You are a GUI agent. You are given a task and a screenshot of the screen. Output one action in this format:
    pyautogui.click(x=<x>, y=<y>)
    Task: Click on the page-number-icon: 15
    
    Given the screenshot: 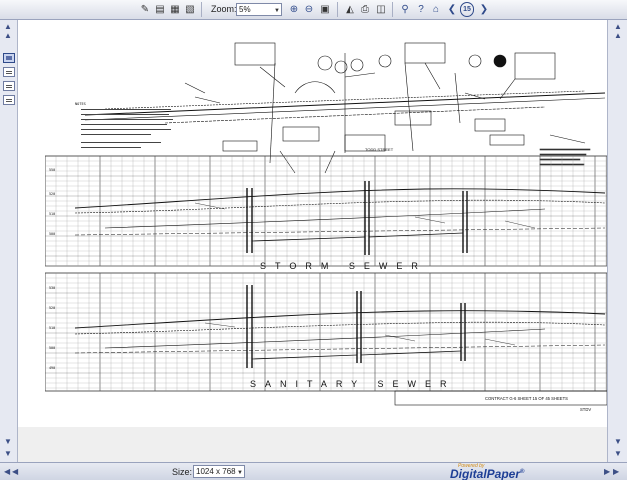 What is the action you would take?
    pyautogui.click(x=467, y=9)
    